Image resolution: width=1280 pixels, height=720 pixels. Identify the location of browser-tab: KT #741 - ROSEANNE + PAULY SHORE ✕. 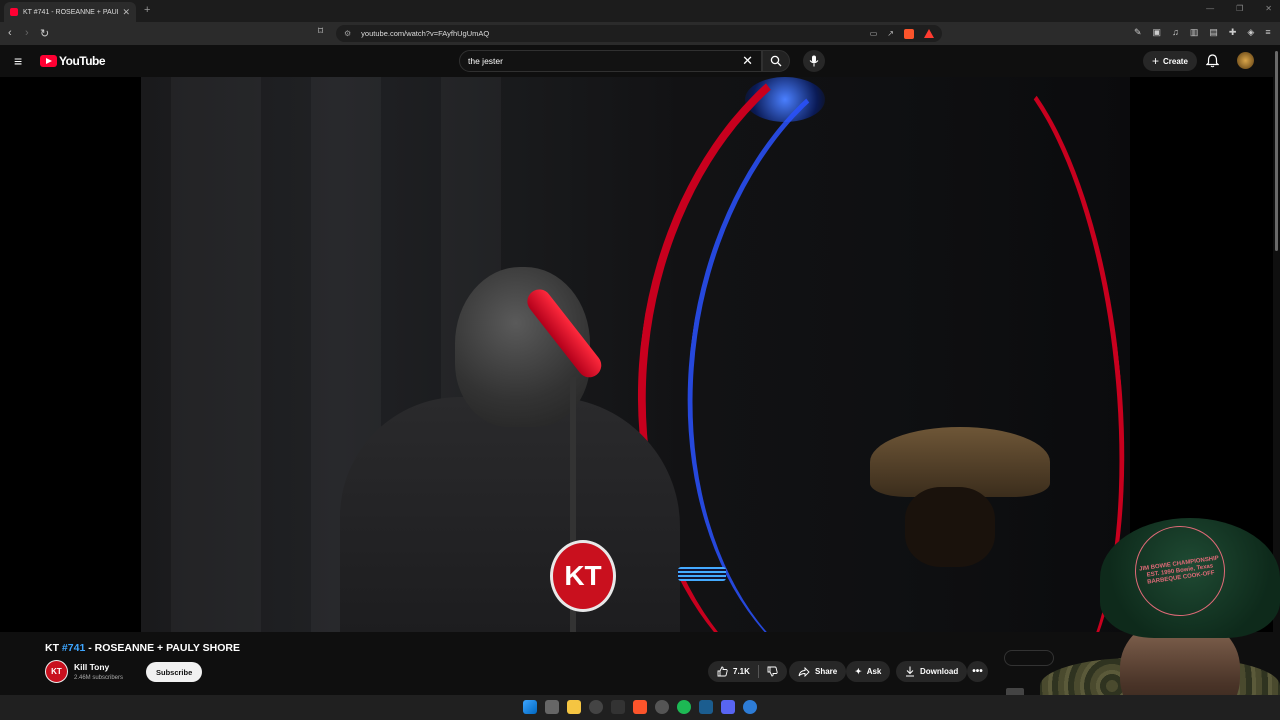
(70, 12).